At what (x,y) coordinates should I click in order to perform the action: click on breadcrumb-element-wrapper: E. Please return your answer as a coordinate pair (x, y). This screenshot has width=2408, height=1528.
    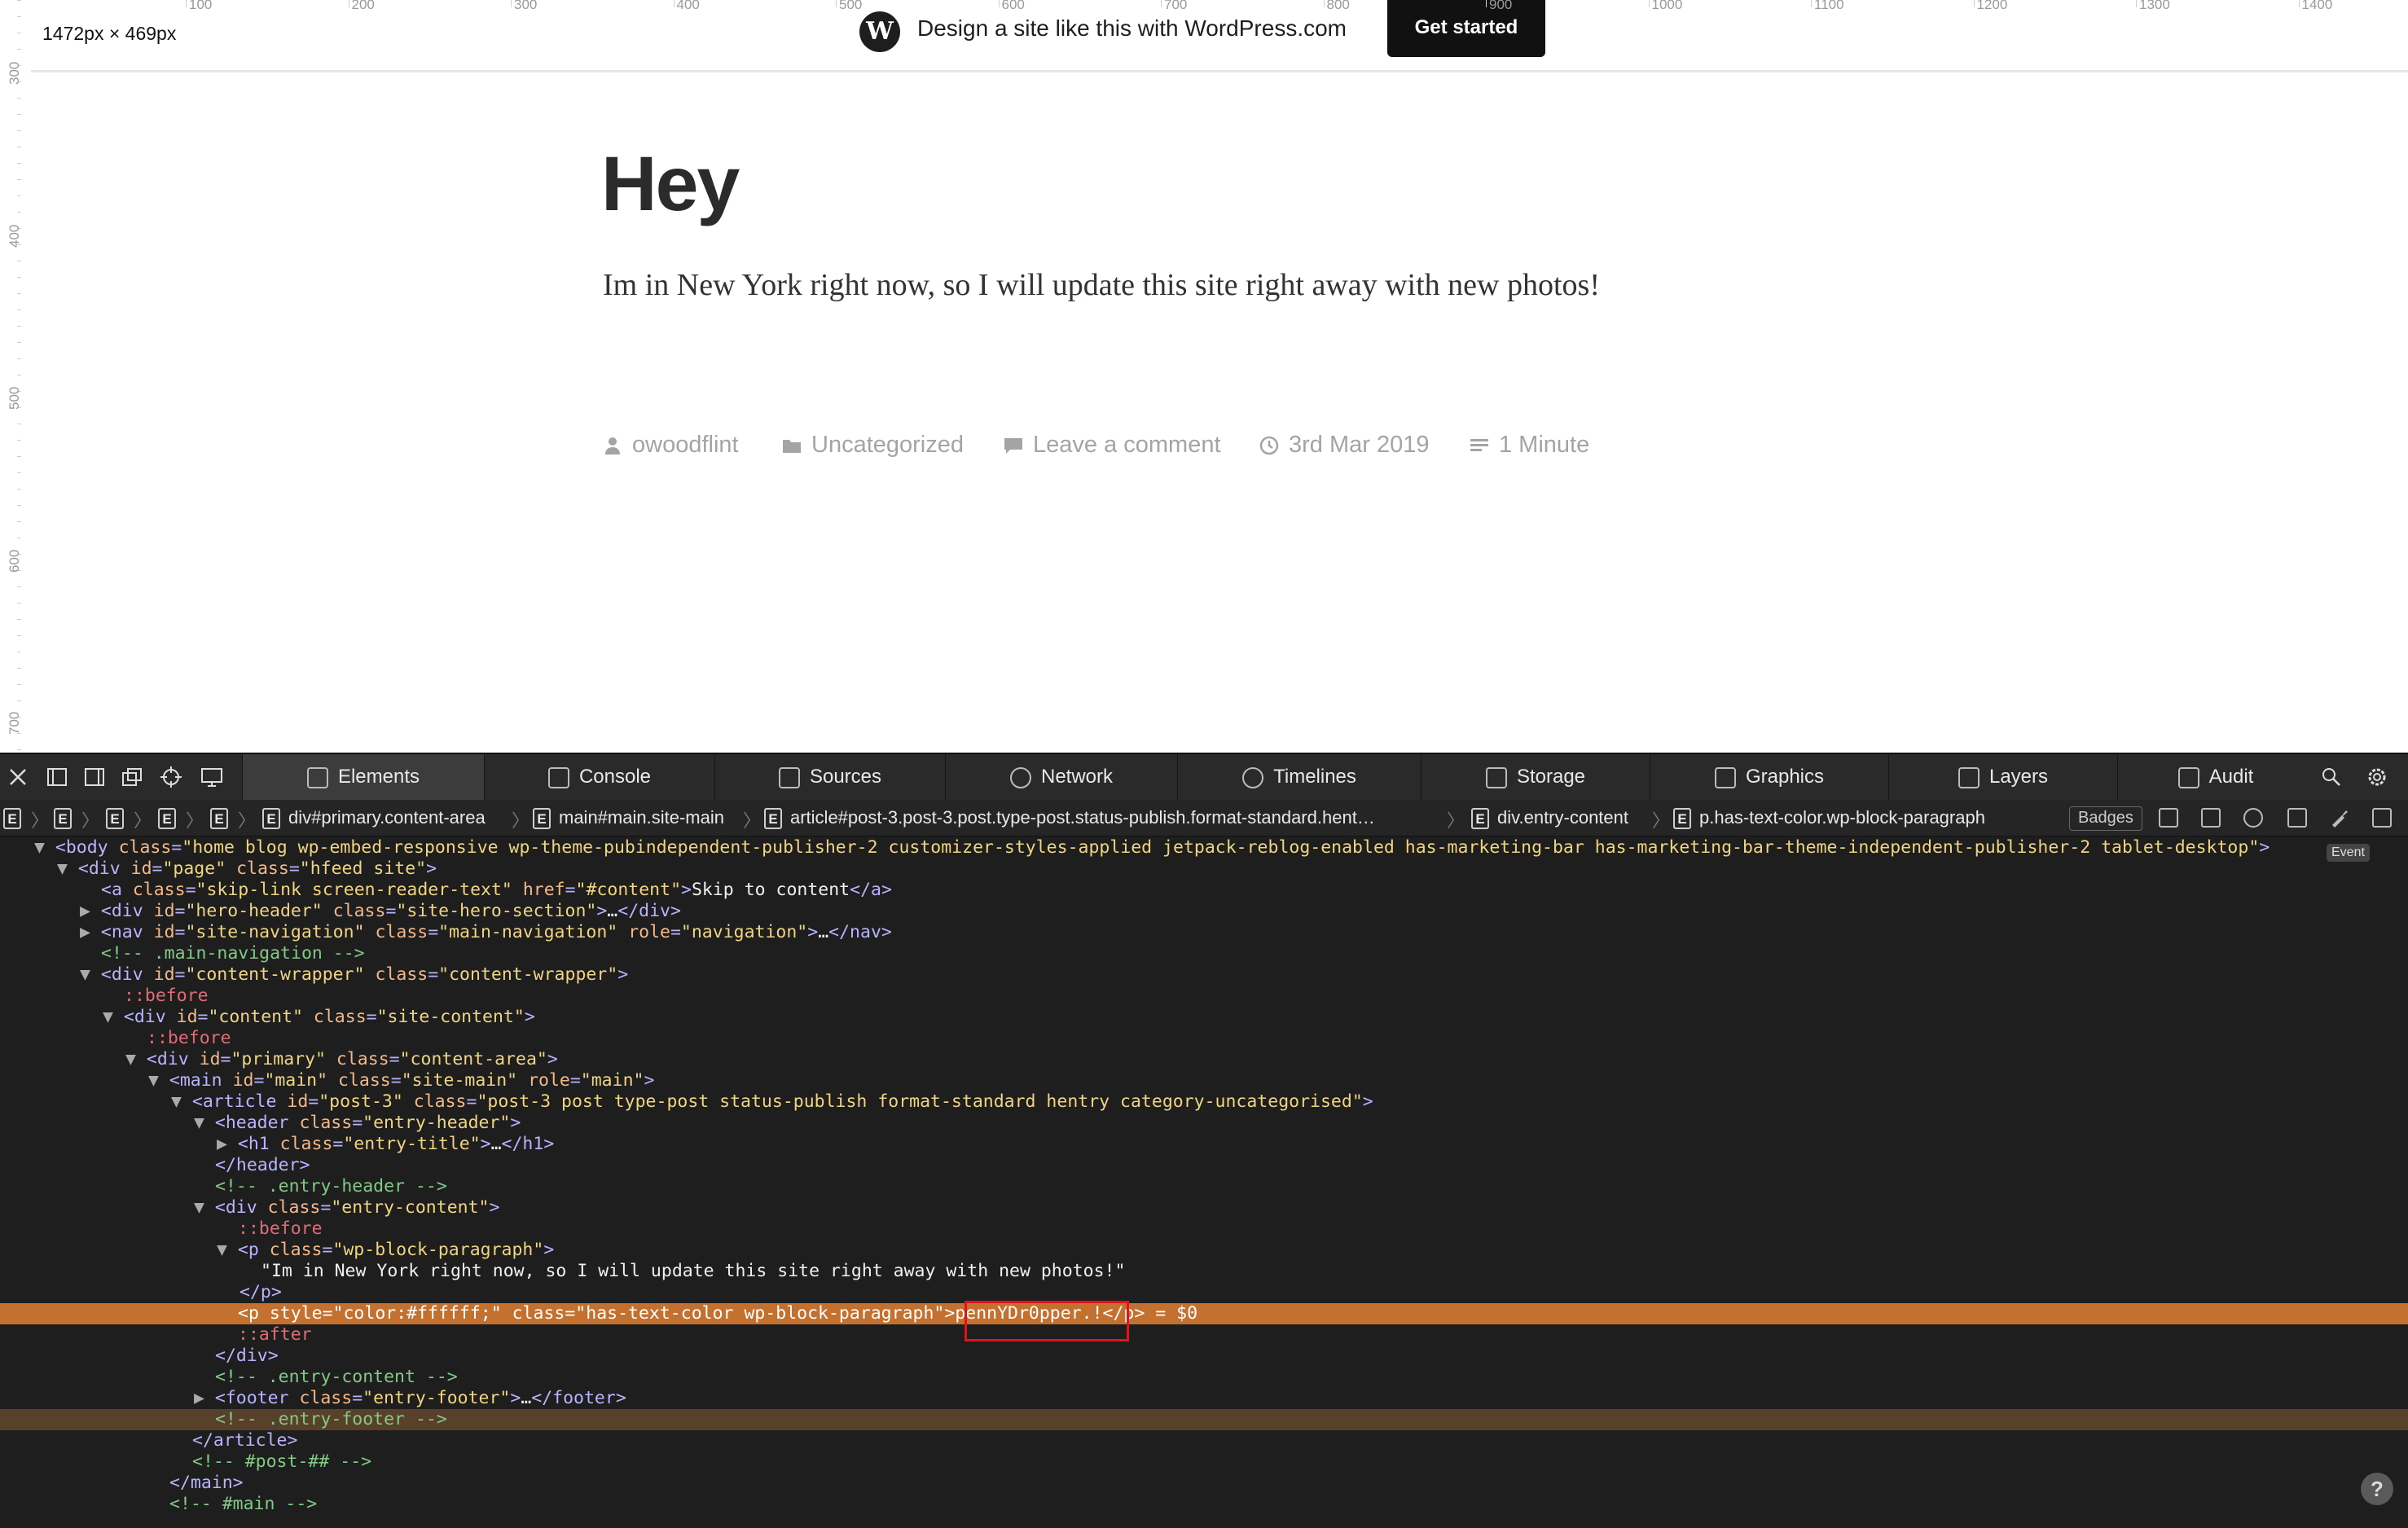
    Looking at the image, I should click on (171, 817).